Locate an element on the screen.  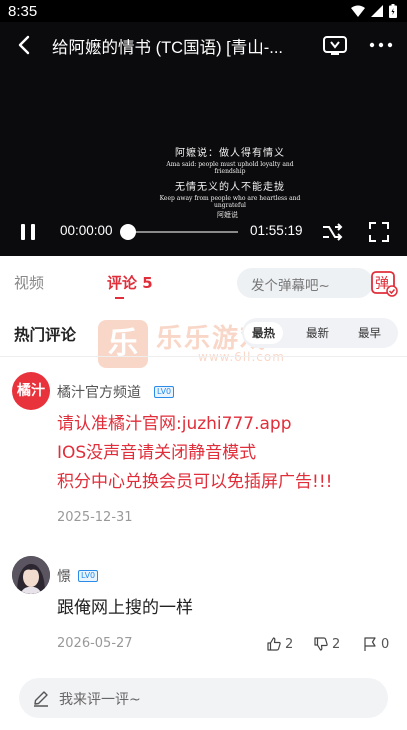
active-tab-indicator is located at coordinates (119, 298).